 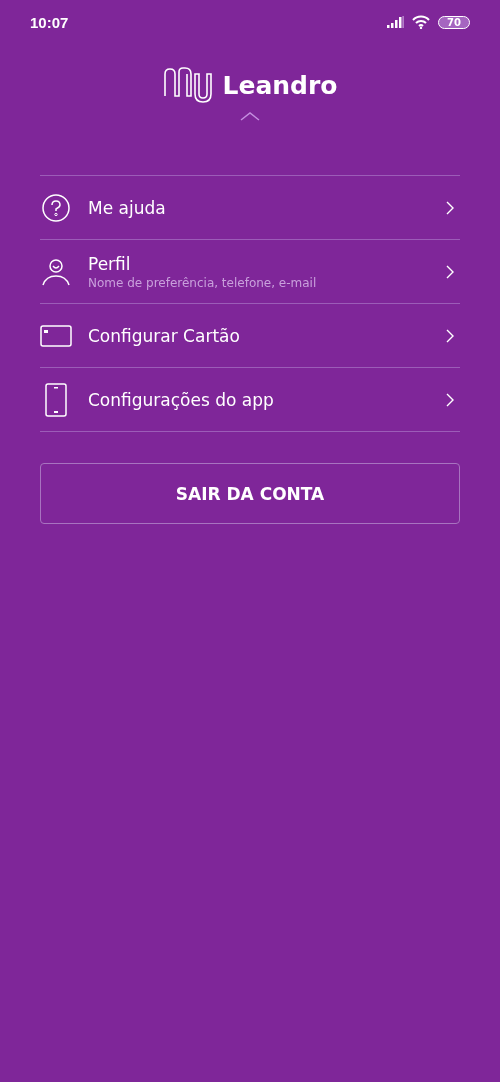 What do you see at coordinates (127, 207) in the screenshot?
I see `menu-label: Me ajuda` at bounding box center [127, 207].